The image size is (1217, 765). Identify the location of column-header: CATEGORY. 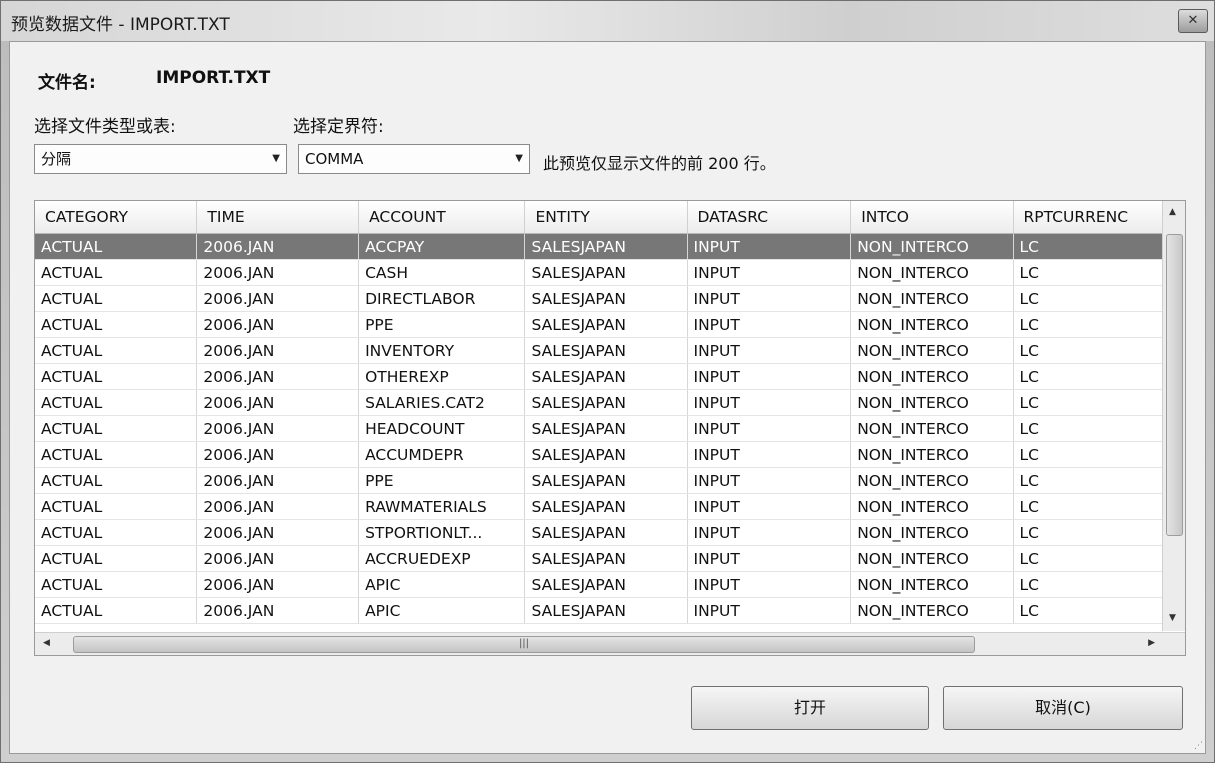
(116, 217).